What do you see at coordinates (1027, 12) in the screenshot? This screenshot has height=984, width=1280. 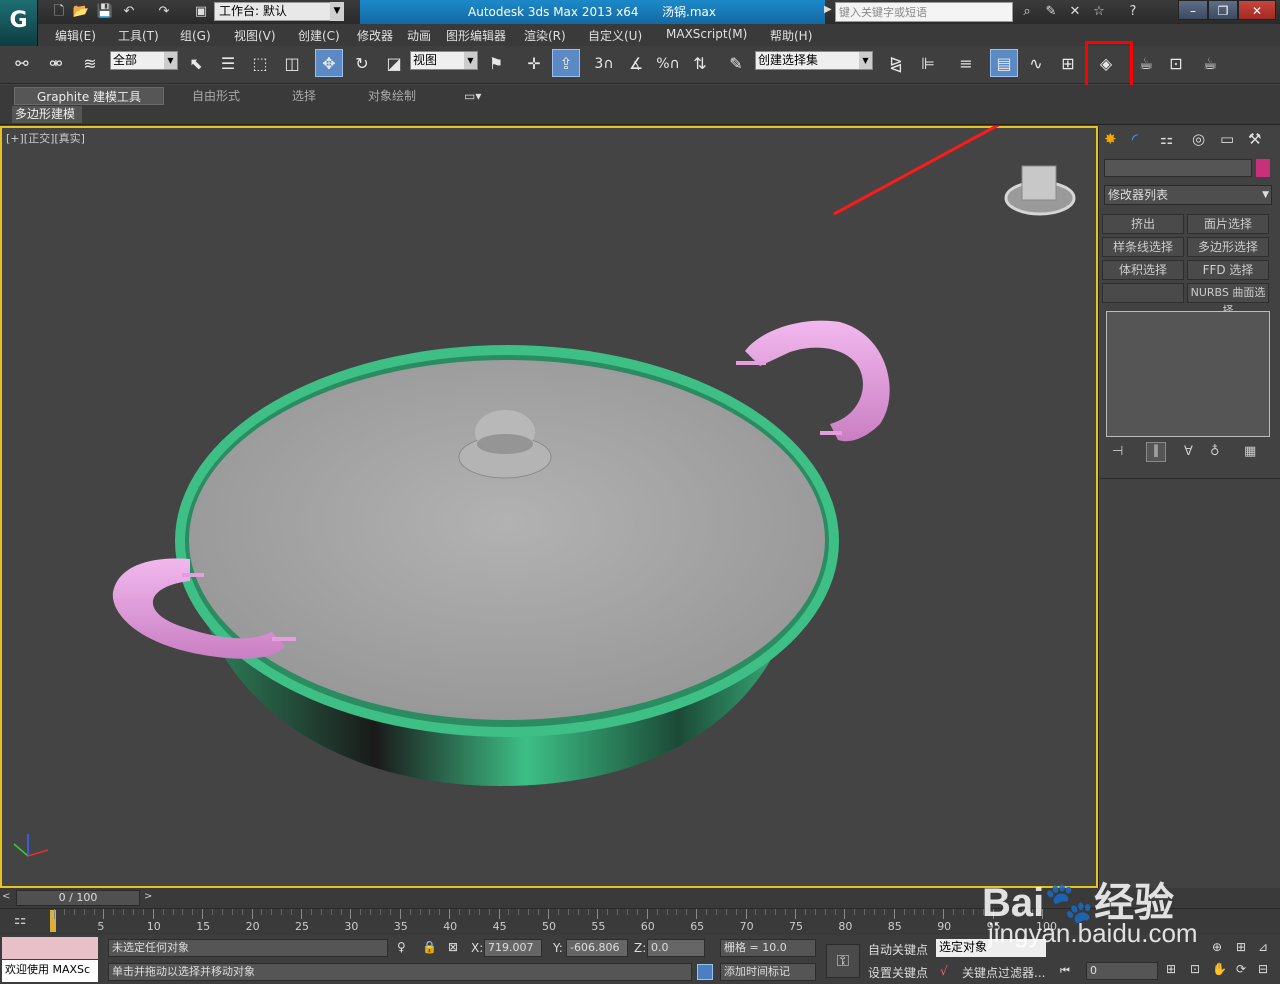 I see `binoculars-icon: ⌕` at bounding box center [1027, 12].